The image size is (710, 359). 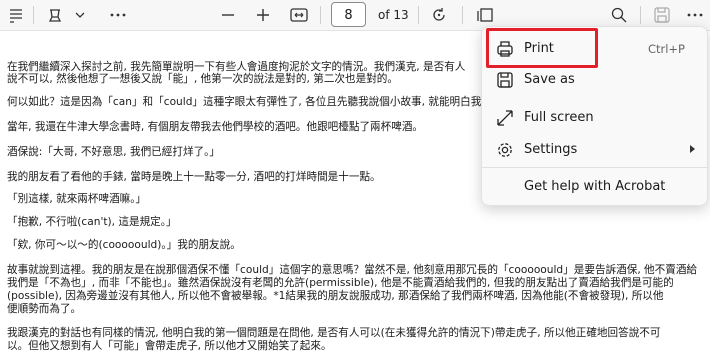 I want to click on gear-icon, so click(x=505, y=150).